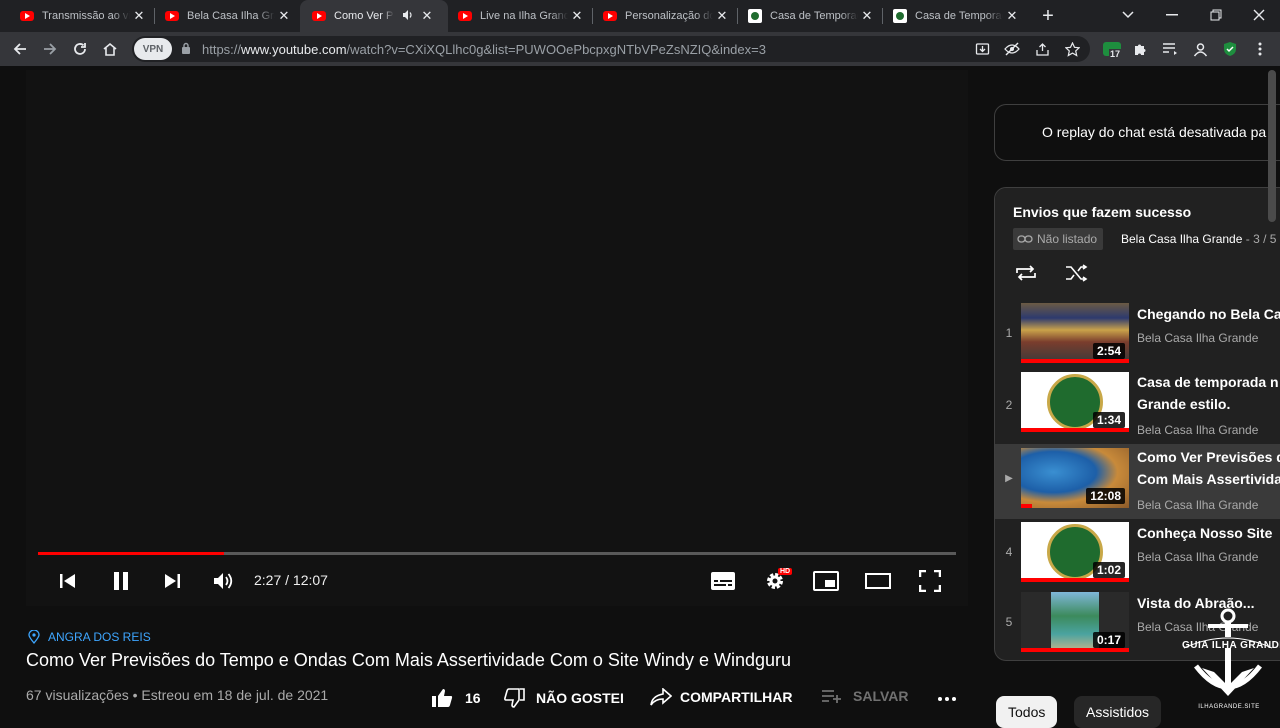 This screenshot has width=1280, height=728. I want to click on previous-button, so click(67, 581).